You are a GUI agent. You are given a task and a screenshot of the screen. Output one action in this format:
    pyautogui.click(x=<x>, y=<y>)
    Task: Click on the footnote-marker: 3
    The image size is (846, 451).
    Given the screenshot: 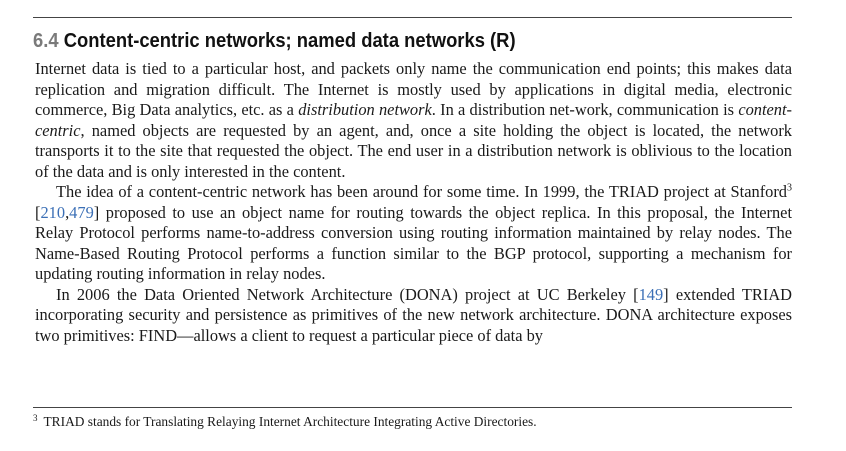 What is the action you would take?
    pyautogui.click(x=789, y=188)
    